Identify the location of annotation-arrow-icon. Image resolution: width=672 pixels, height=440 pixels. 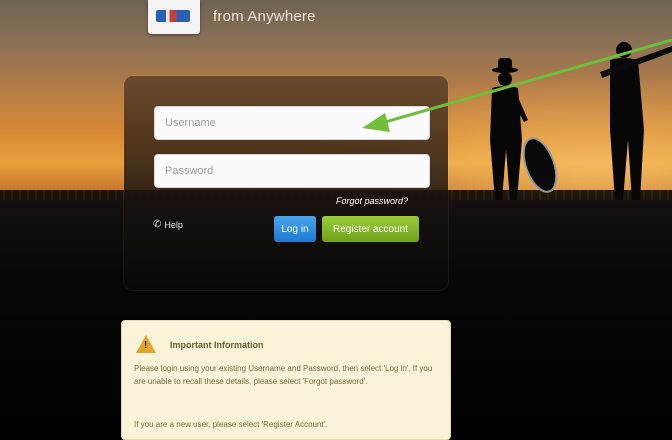
(517, 85).